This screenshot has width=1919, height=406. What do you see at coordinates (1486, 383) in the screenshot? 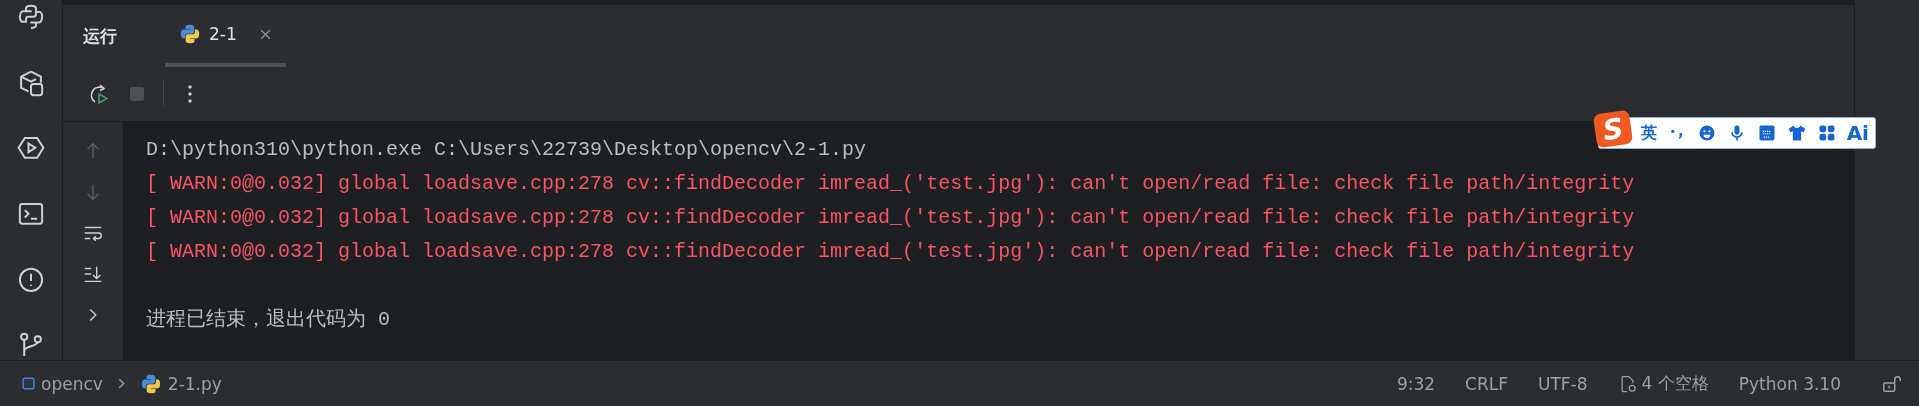
I see `status-item: CRLF` at bounding box center [1486, 383].